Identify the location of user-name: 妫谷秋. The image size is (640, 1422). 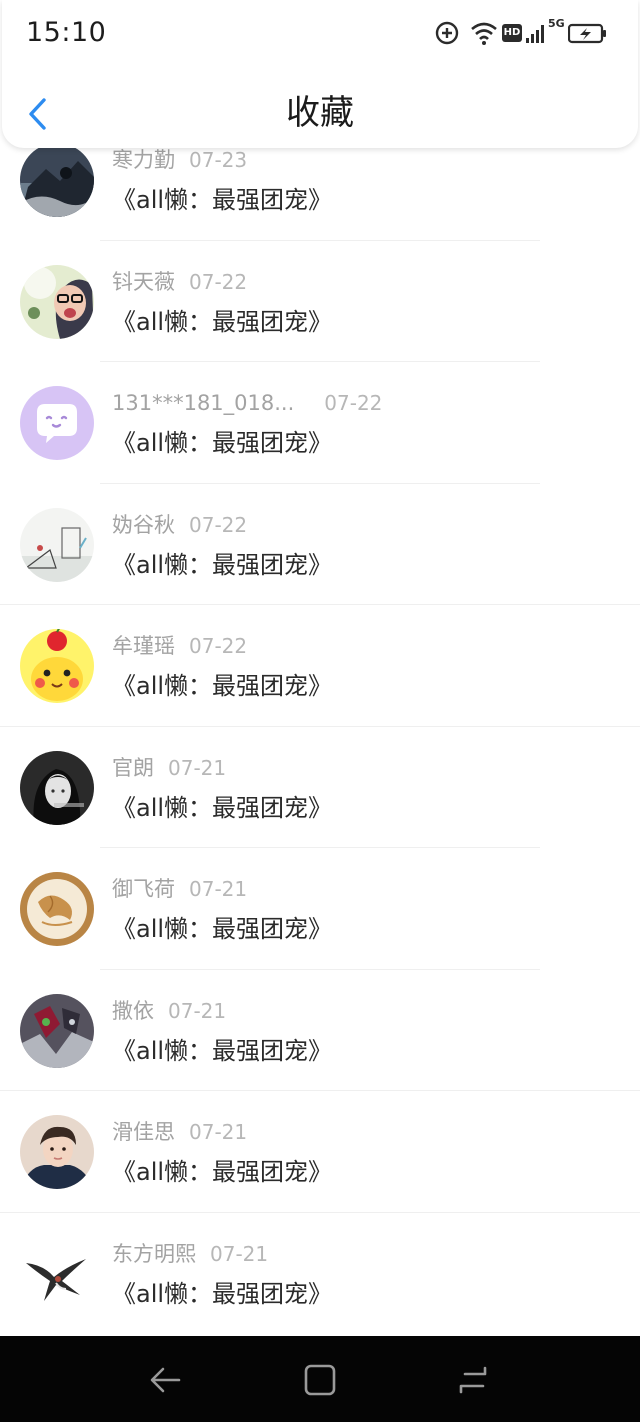
(143, 524).